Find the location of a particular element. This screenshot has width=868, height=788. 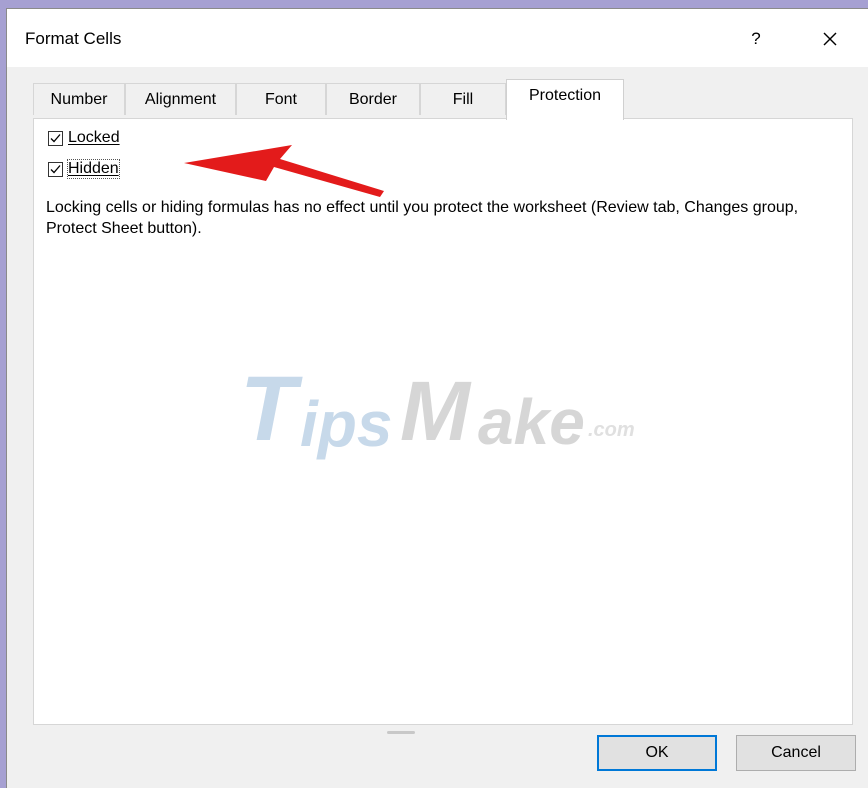

hidden-checkbox-box is located at coordinates (55, 169).